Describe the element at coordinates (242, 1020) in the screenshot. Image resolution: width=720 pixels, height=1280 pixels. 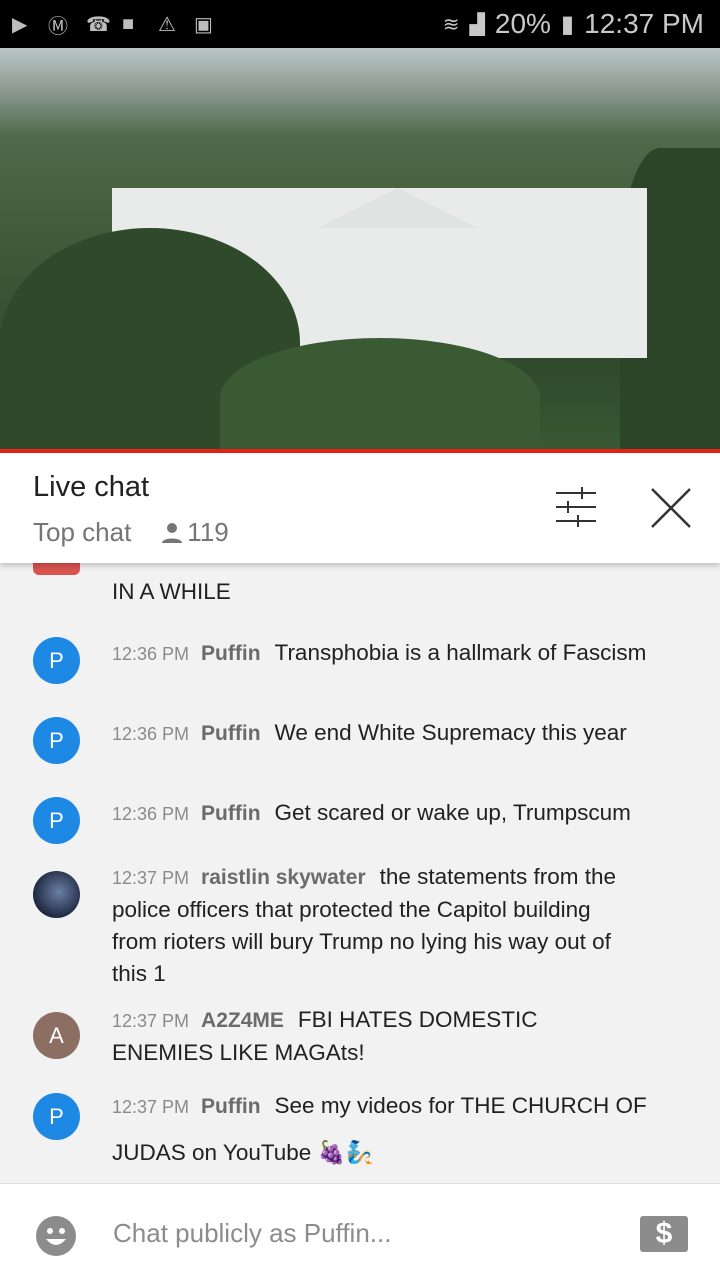
I see `author-name: A2Z4ME` at that location.